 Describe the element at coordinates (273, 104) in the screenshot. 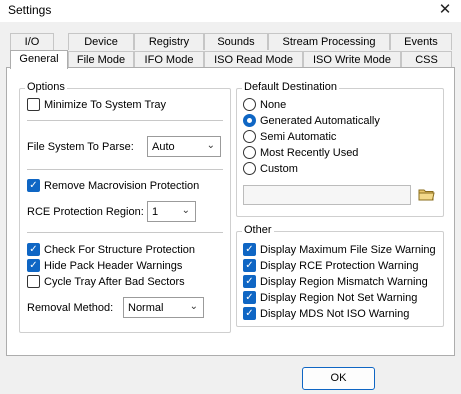

I see `radio-none-label: None` at that location.